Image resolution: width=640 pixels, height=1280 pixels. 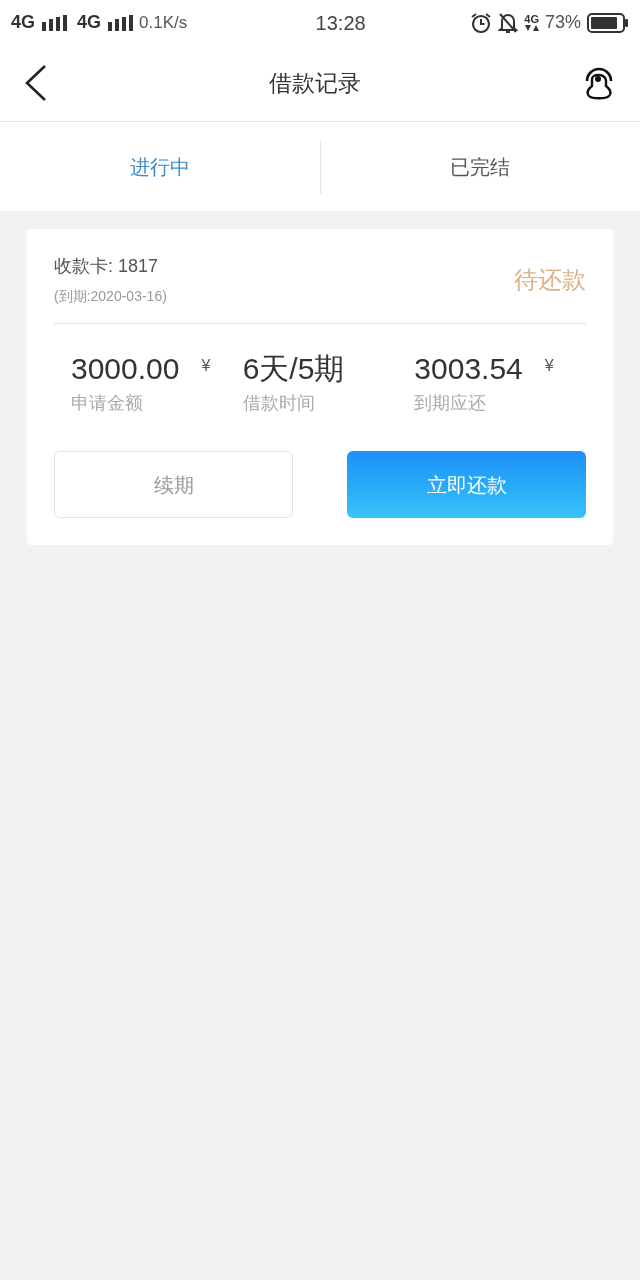 I want to click on stat-value: 6天/5期, so click(x=293, y=369).